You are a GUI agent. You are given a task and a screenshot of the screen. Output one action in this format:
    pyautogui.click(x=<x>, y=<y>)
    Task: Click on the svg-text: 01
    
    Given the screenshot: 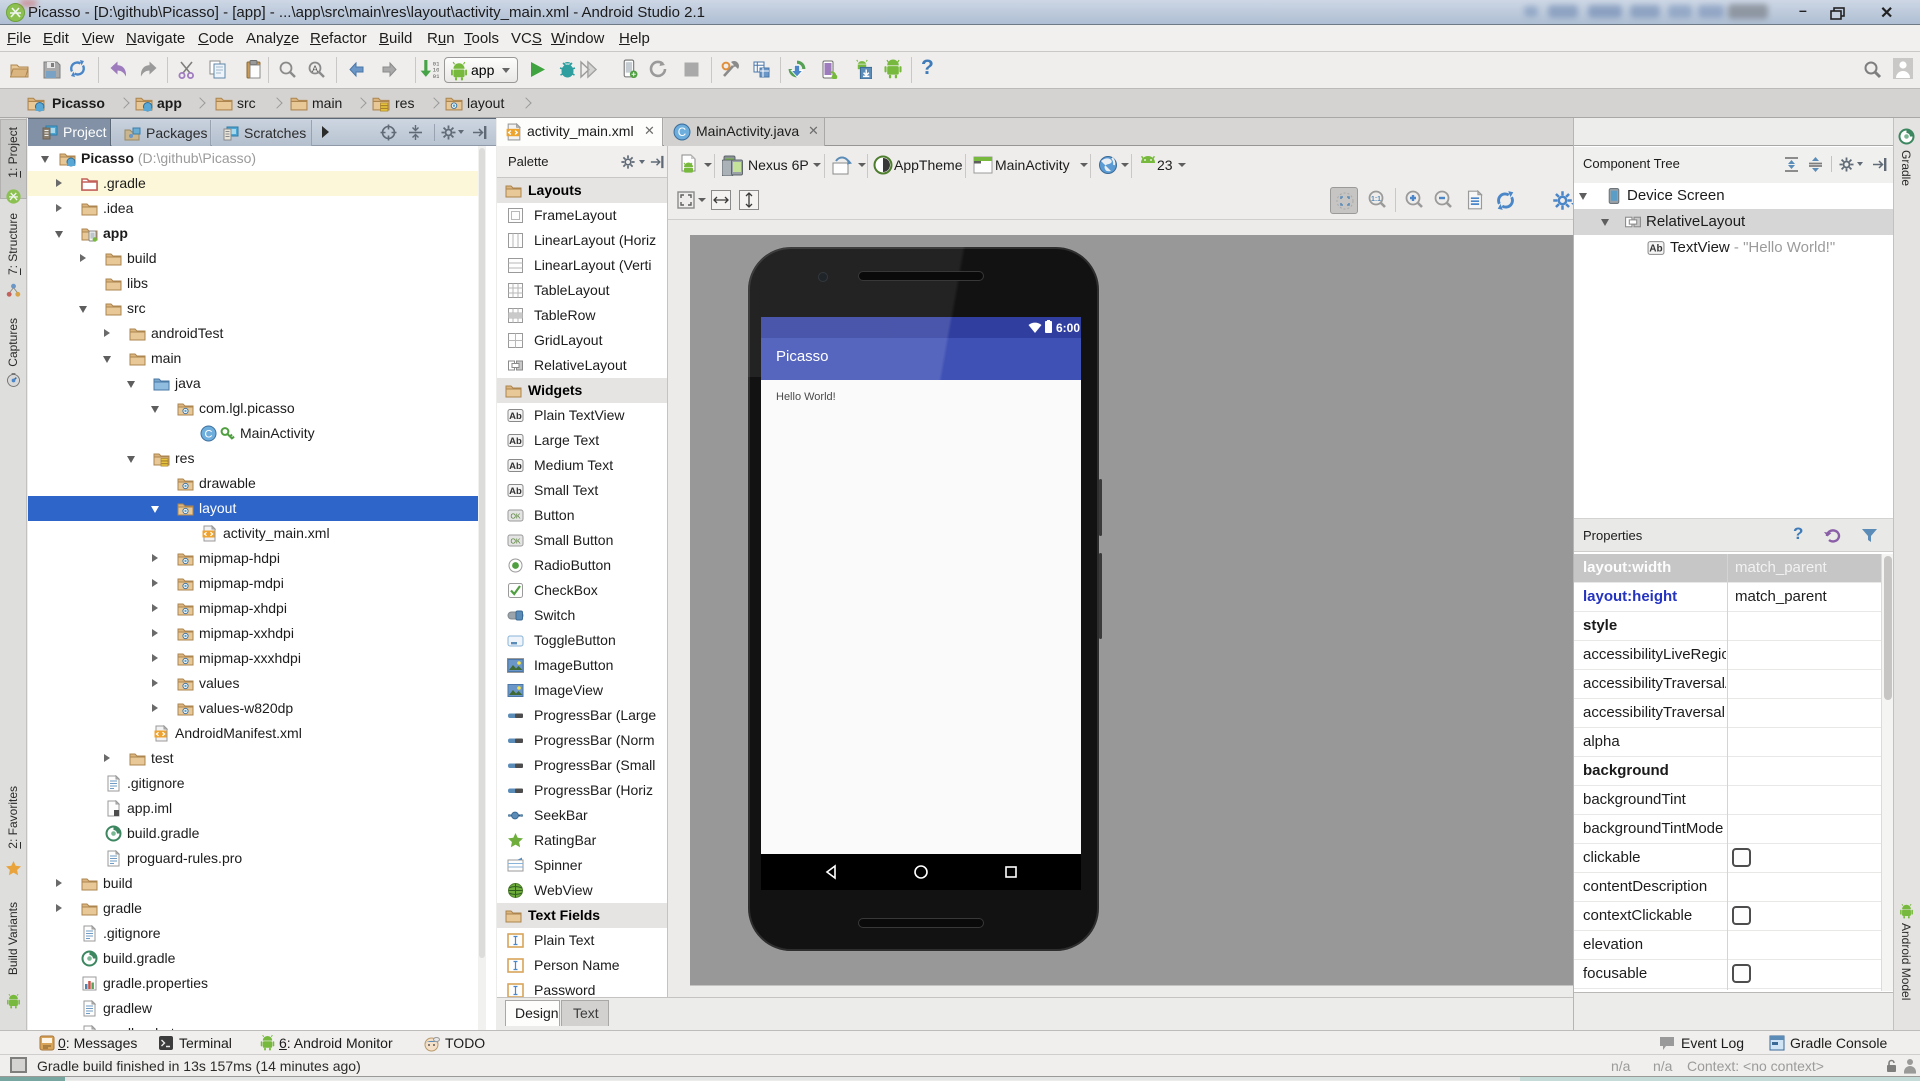 What is the action you would take?
    pyautogui.click(x=436, y=76)
    